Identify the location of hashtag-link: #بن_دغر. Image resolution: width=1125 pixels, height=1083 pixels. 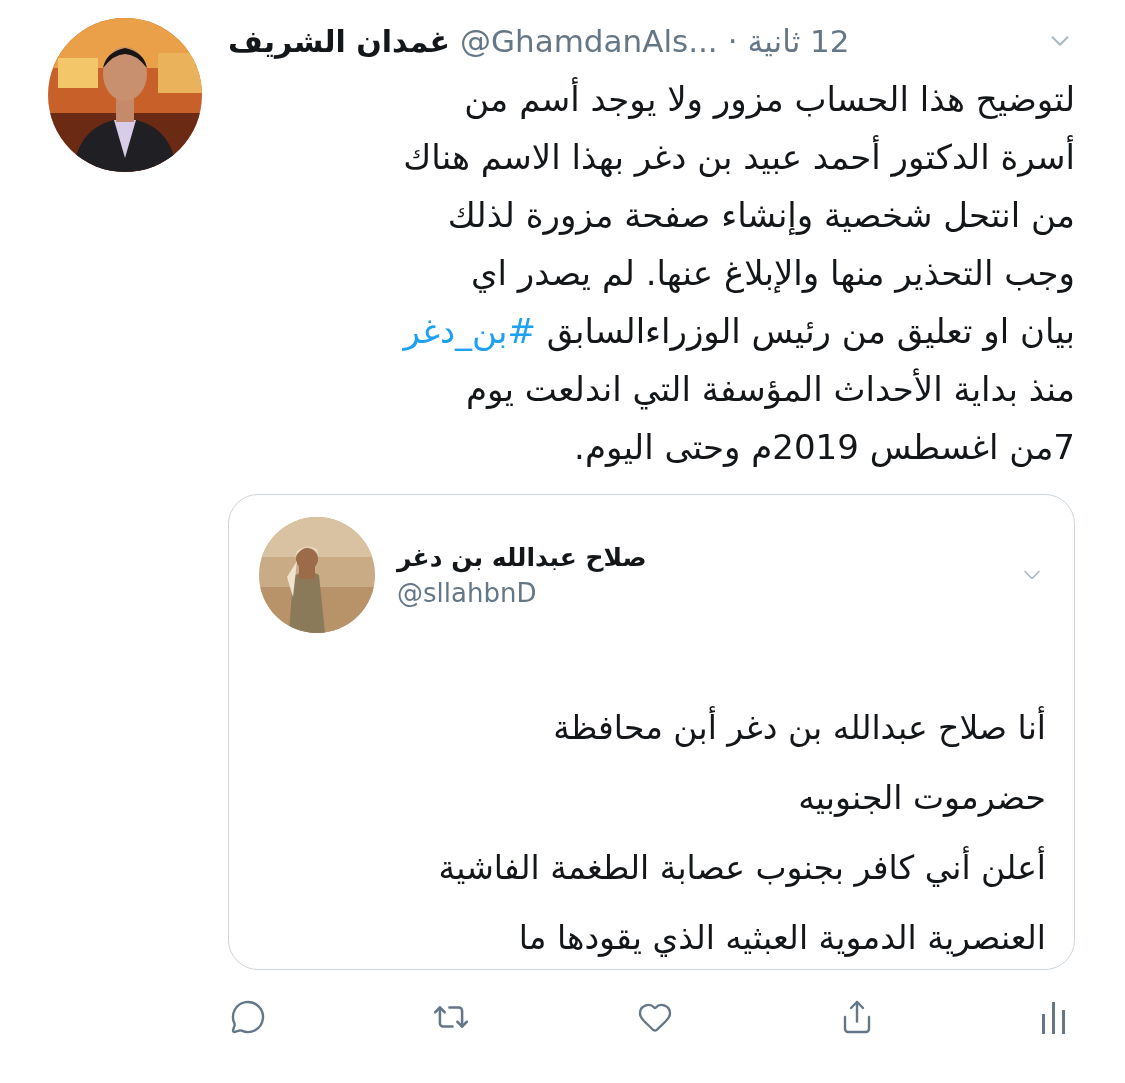
(469, 331).